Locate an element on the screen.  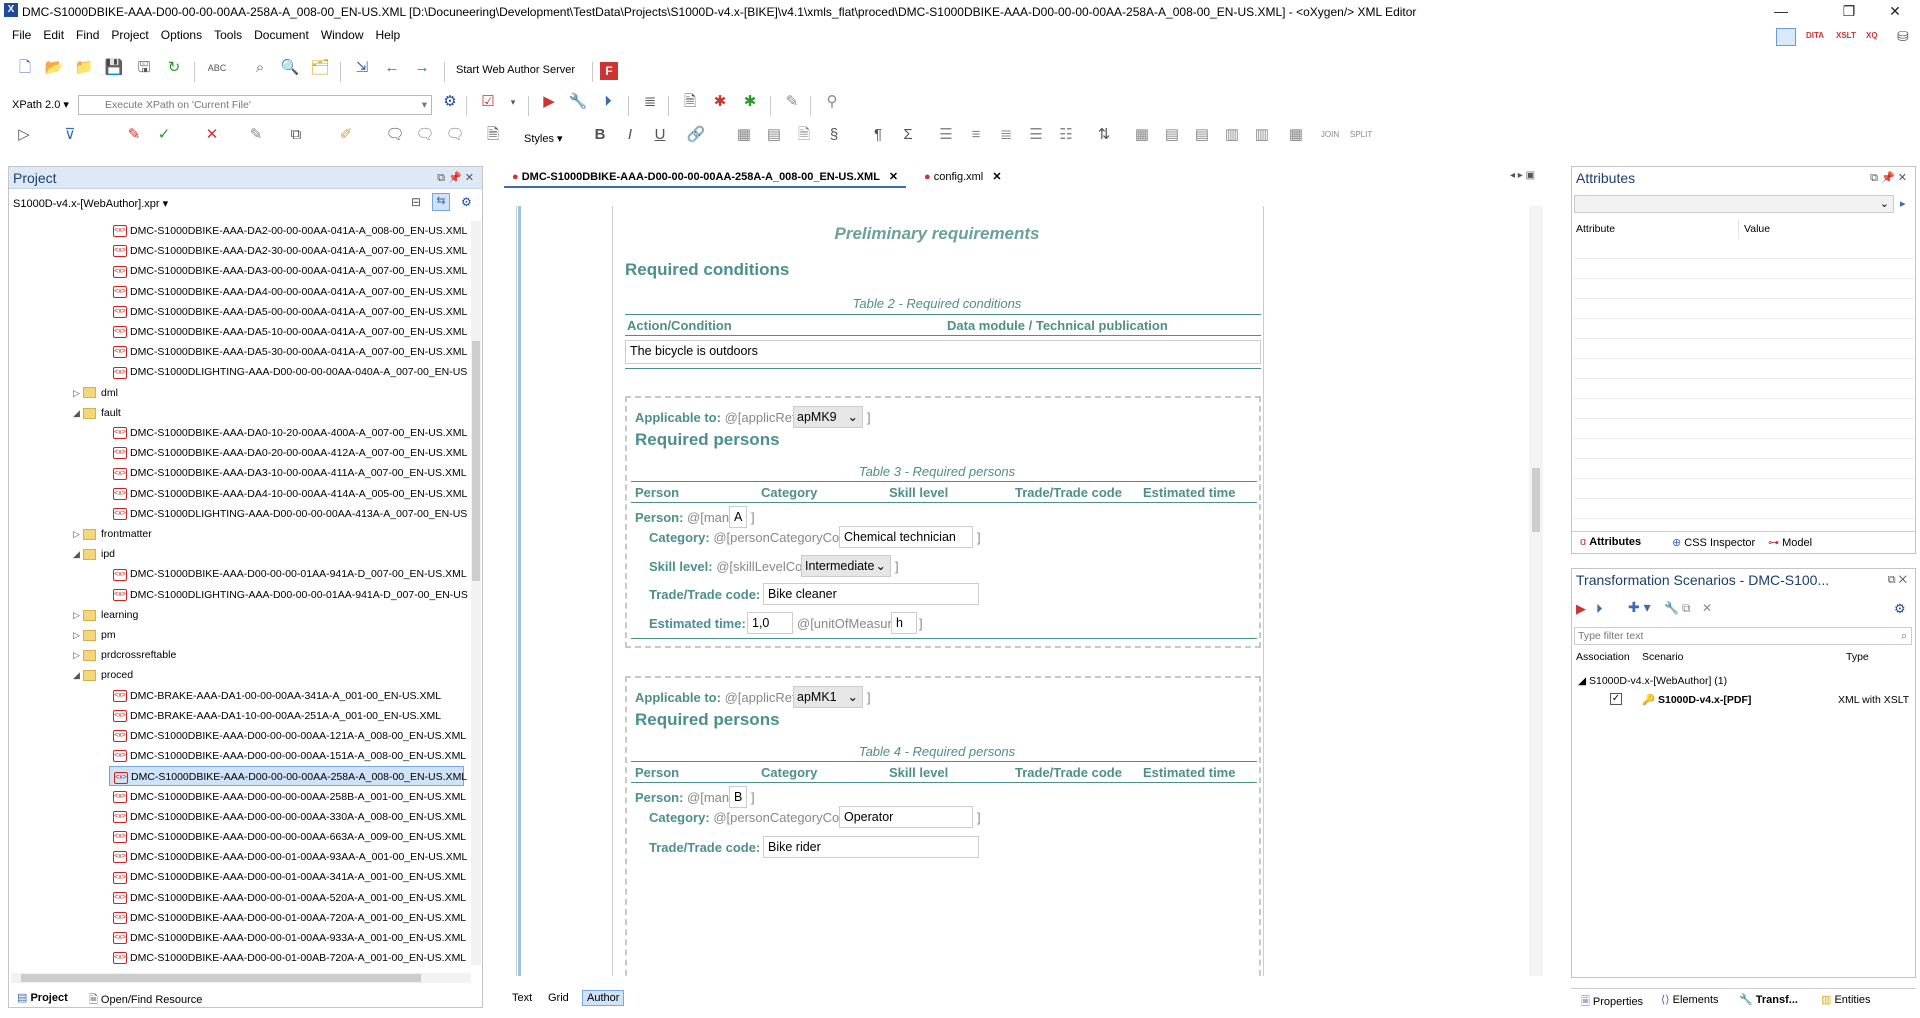
insert-file-icon: 🗎 is located at coordinates (804, 135).